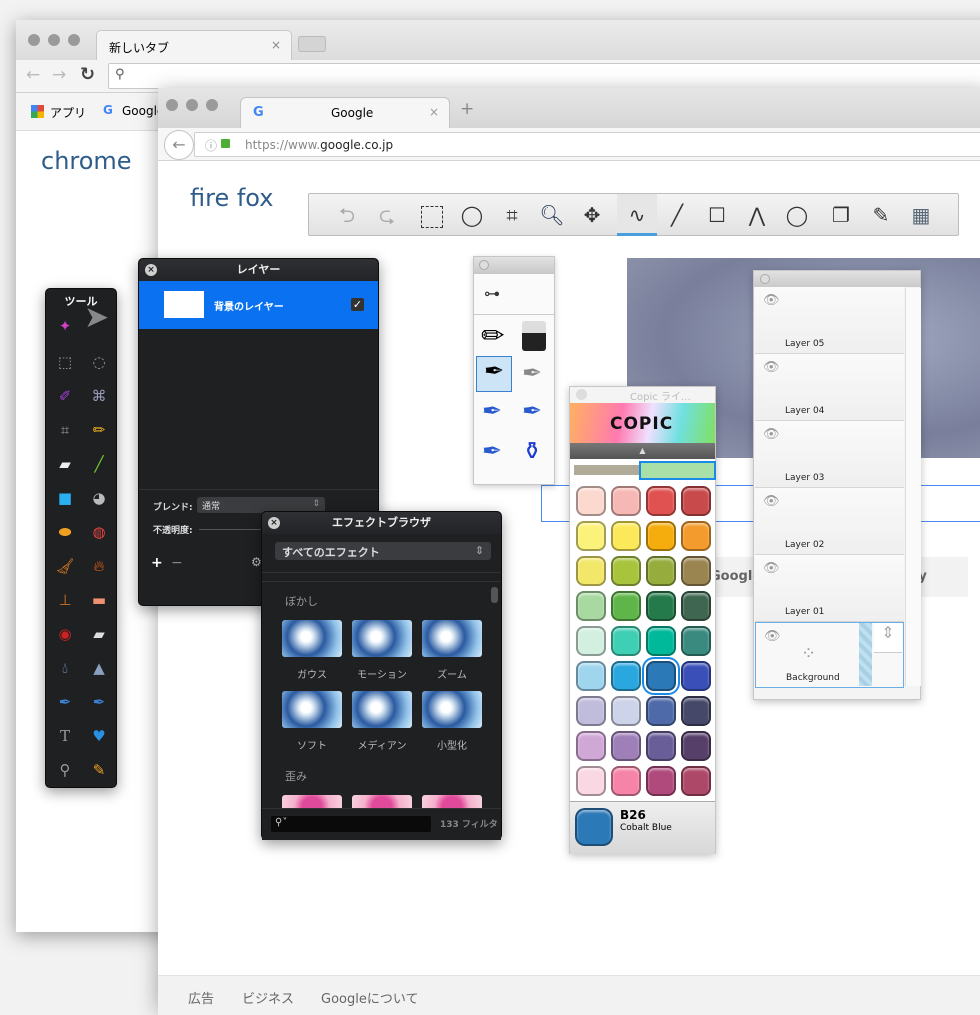  I want to click on effect-search-input: ⚲˅, so click(351, 824).